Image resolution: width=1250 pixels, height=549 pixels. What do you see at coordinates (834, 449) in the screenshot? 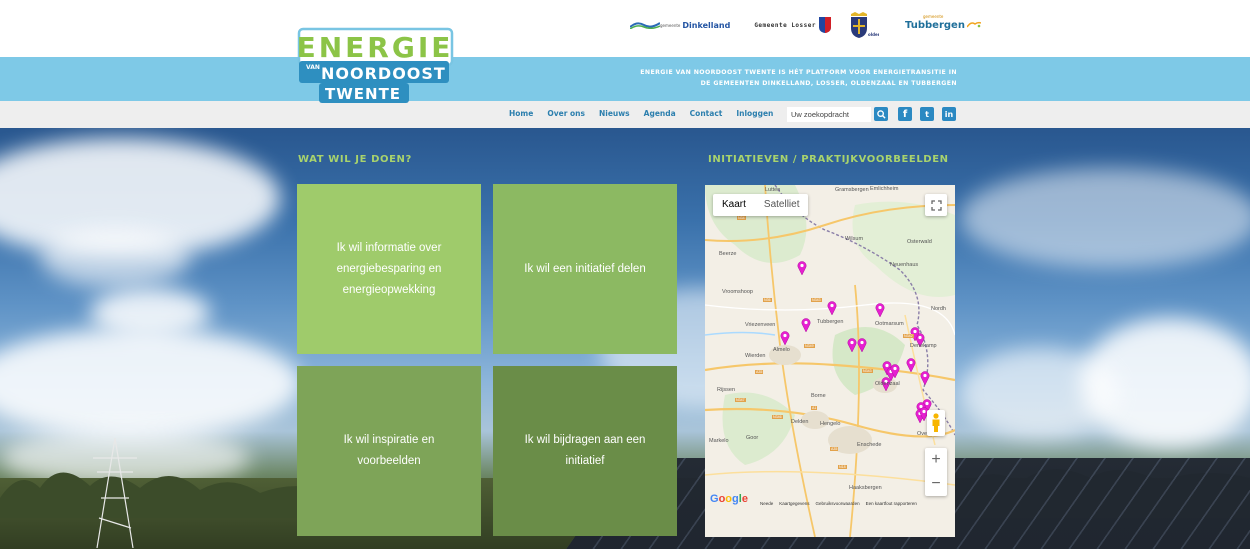
I see `road-label: A35` at bounding box center [834, 449].